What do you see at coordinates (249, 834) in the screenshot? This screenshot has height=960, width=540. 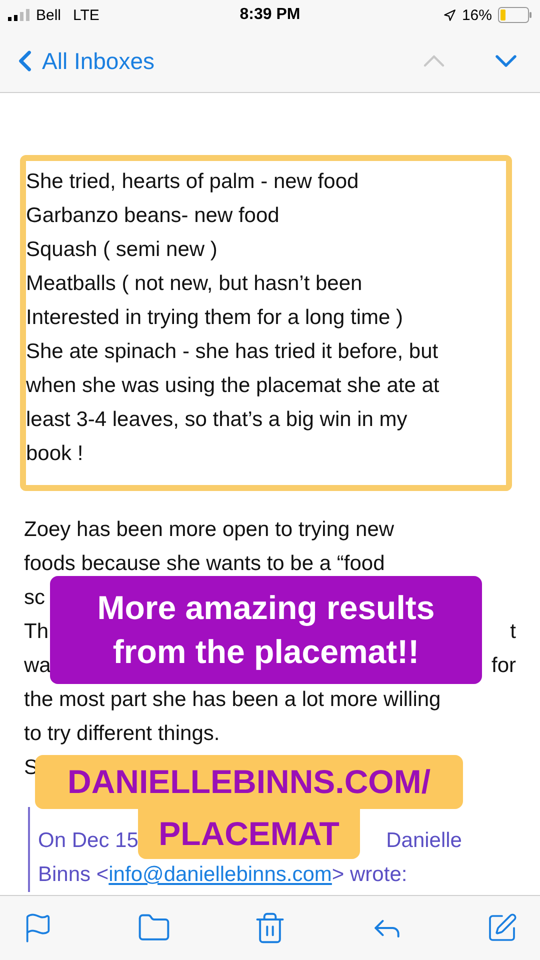 I see `link-sticker: PLACEMAT` at bounding box center [249, 834].